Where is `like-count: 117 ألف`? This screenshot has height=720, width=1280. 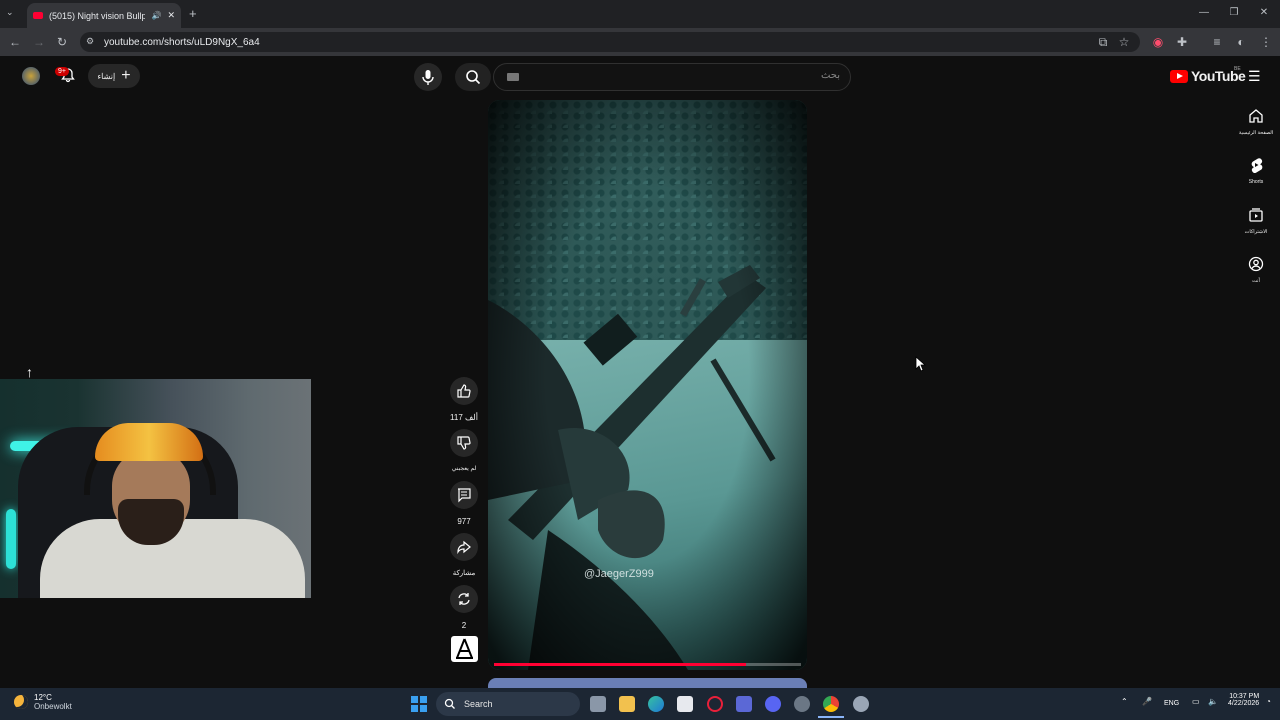
like-count: 117 ألف is located at coordinates (464, 417).